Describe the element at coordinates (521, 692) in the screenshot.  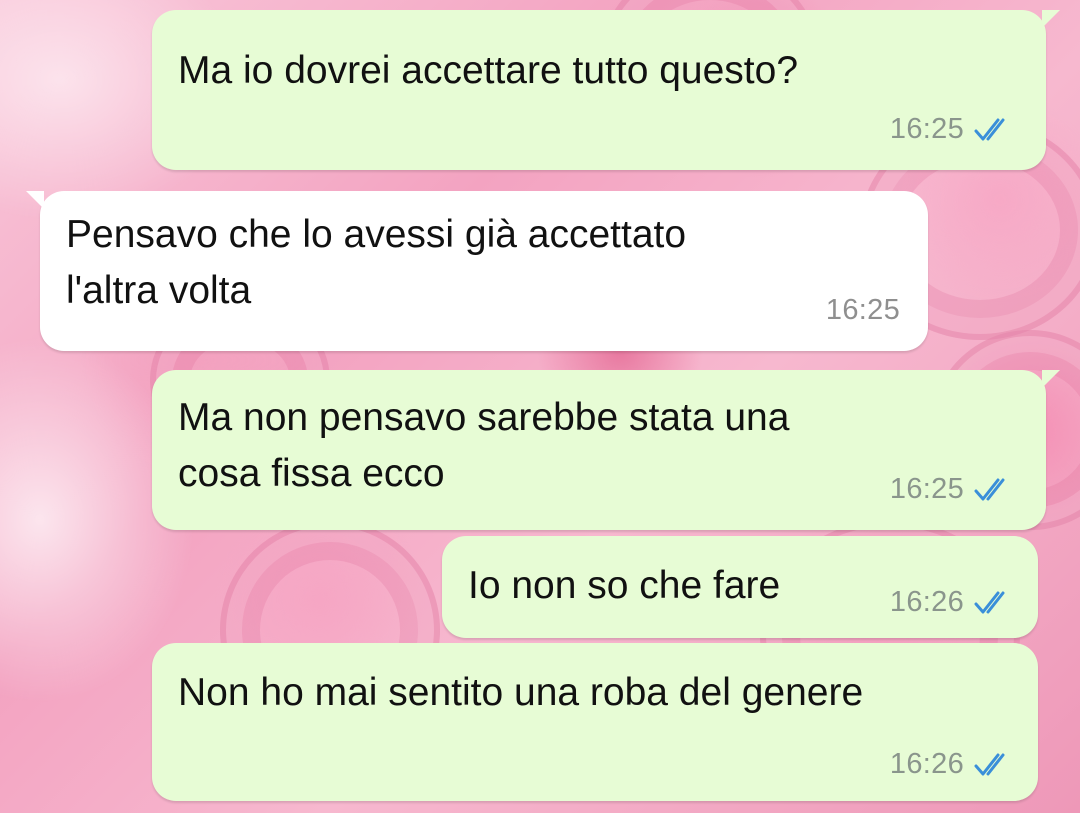
I see `message-text: Non ho mai sentito una roba del genere` at that location.